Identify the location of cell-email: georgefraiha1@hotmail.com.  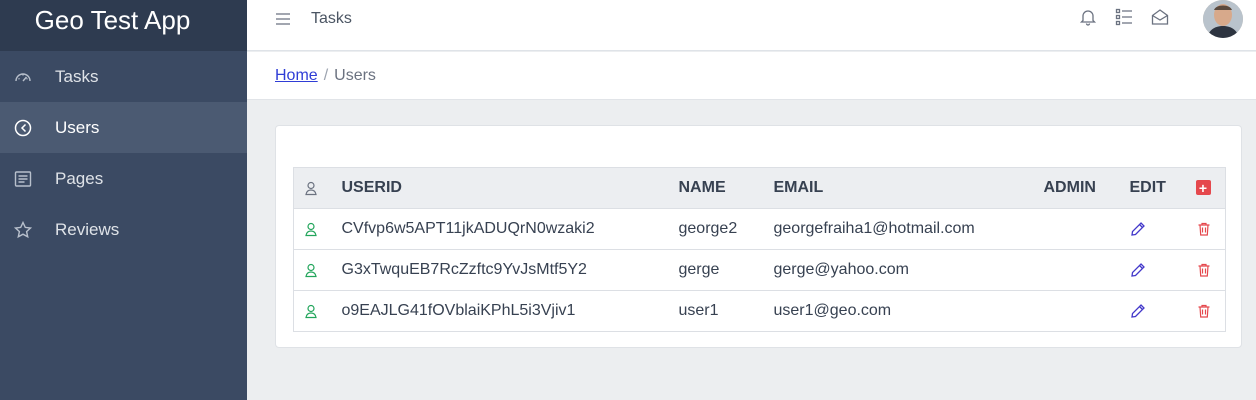
(908, 229).